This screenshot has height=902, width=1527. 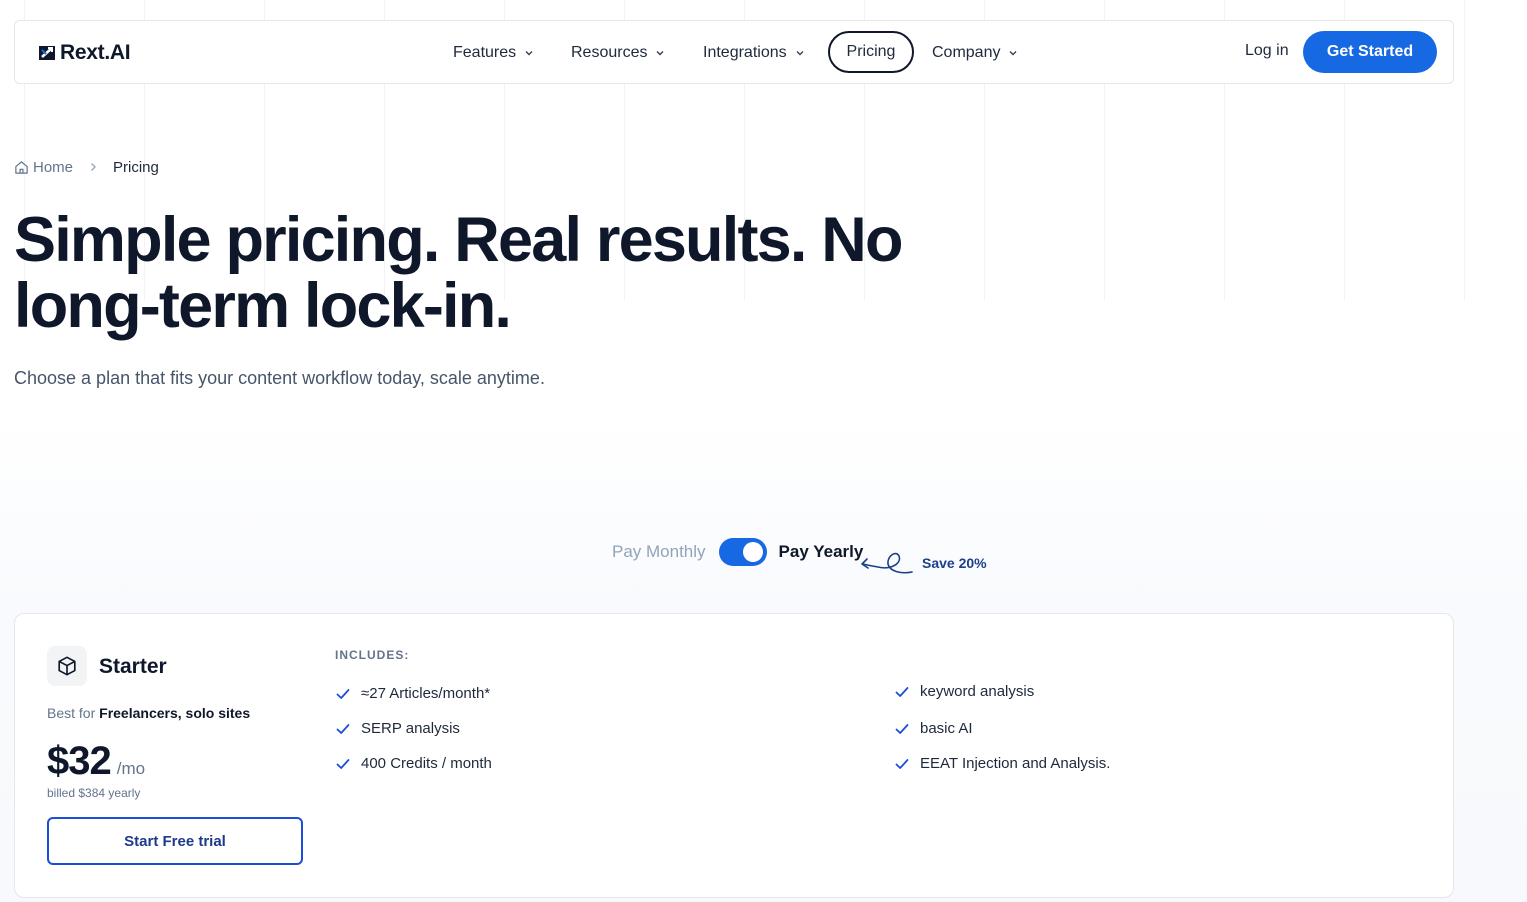 What do you see at coordinates (821, 552) in the screenshot?
I see `pay-yearly-option: Pay Yearly` at bounding box center [821, 552].